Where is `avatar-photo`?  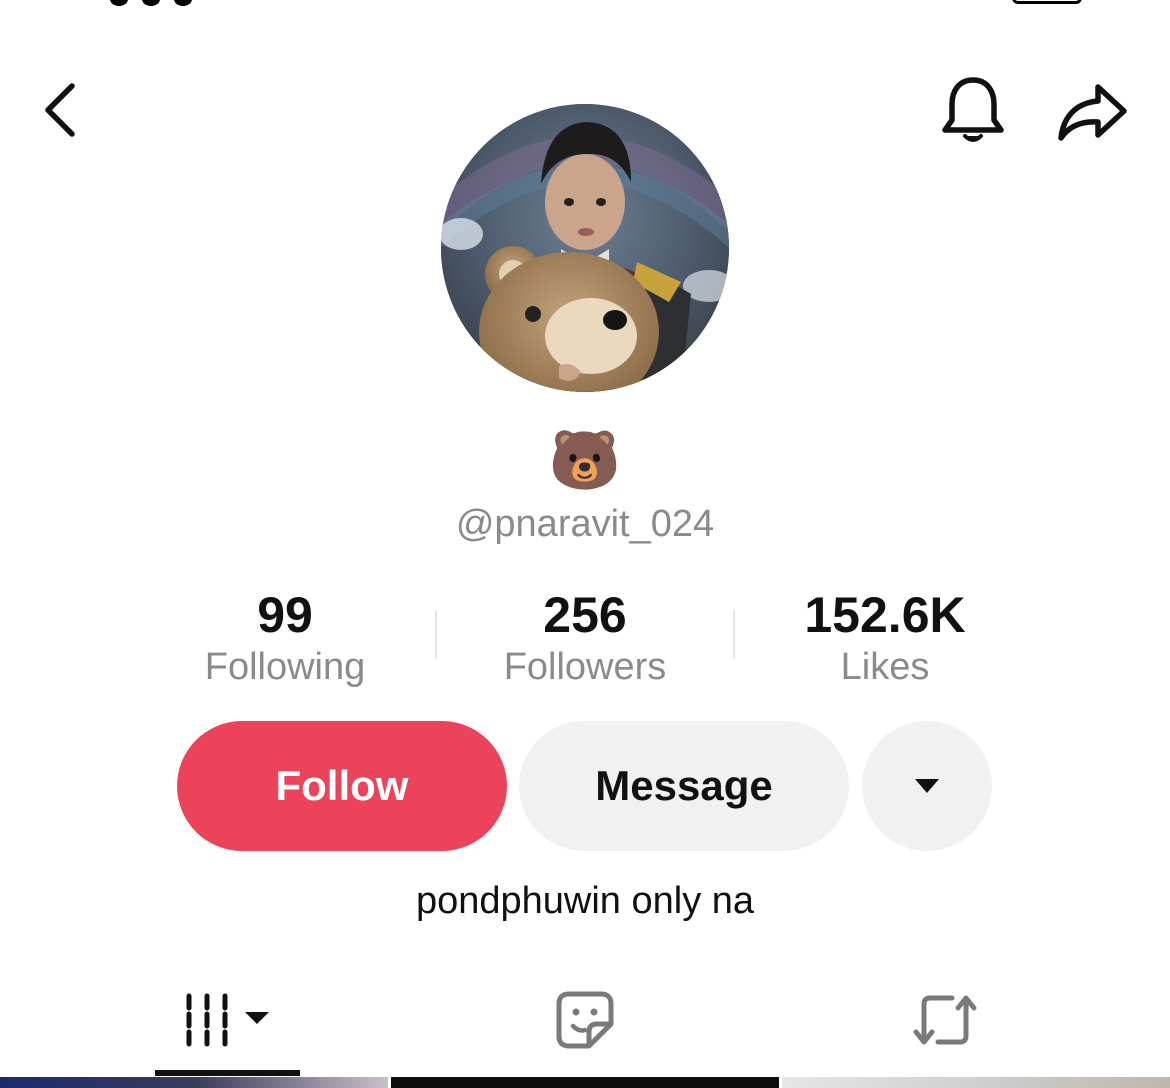 avatar-photo is located at coordinates (585, 248).